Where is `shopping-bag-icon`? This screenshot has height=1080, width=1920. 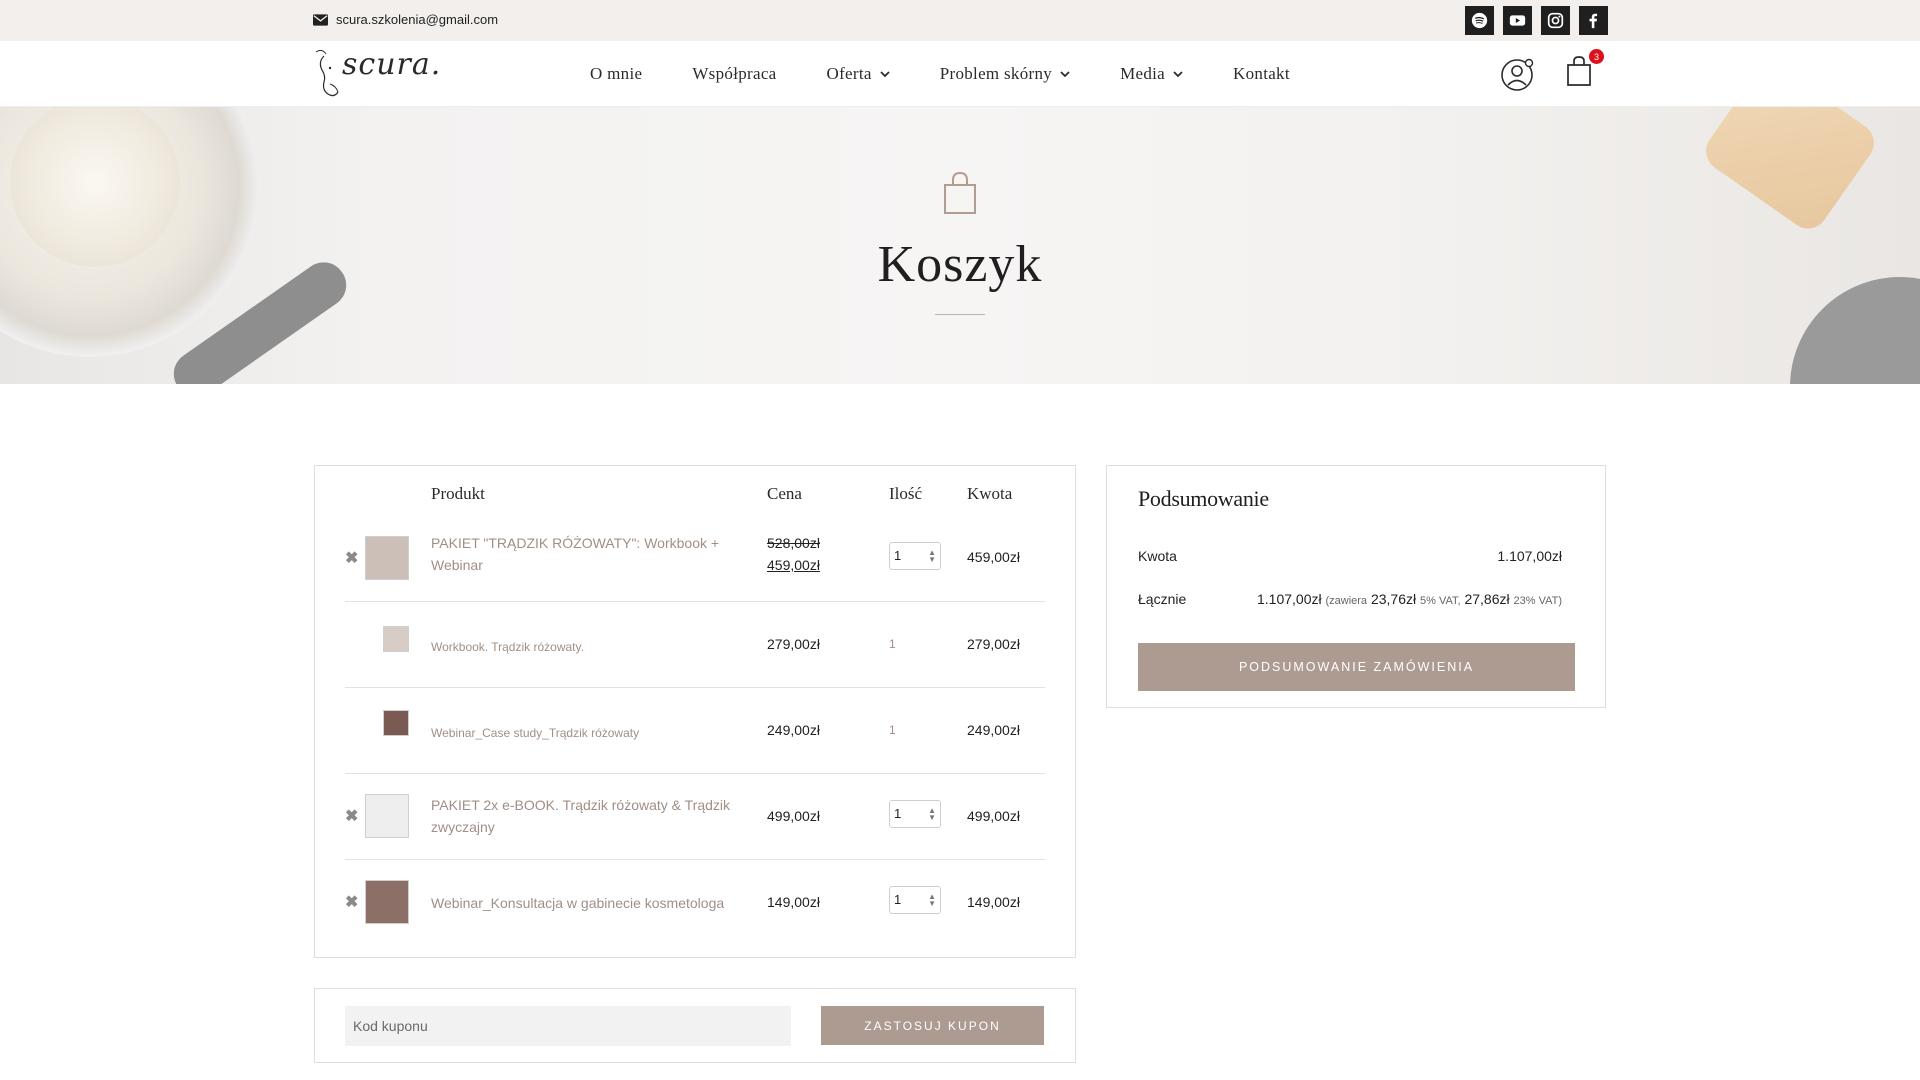
shopping-bag-icon is located at coordinates (960, 192).